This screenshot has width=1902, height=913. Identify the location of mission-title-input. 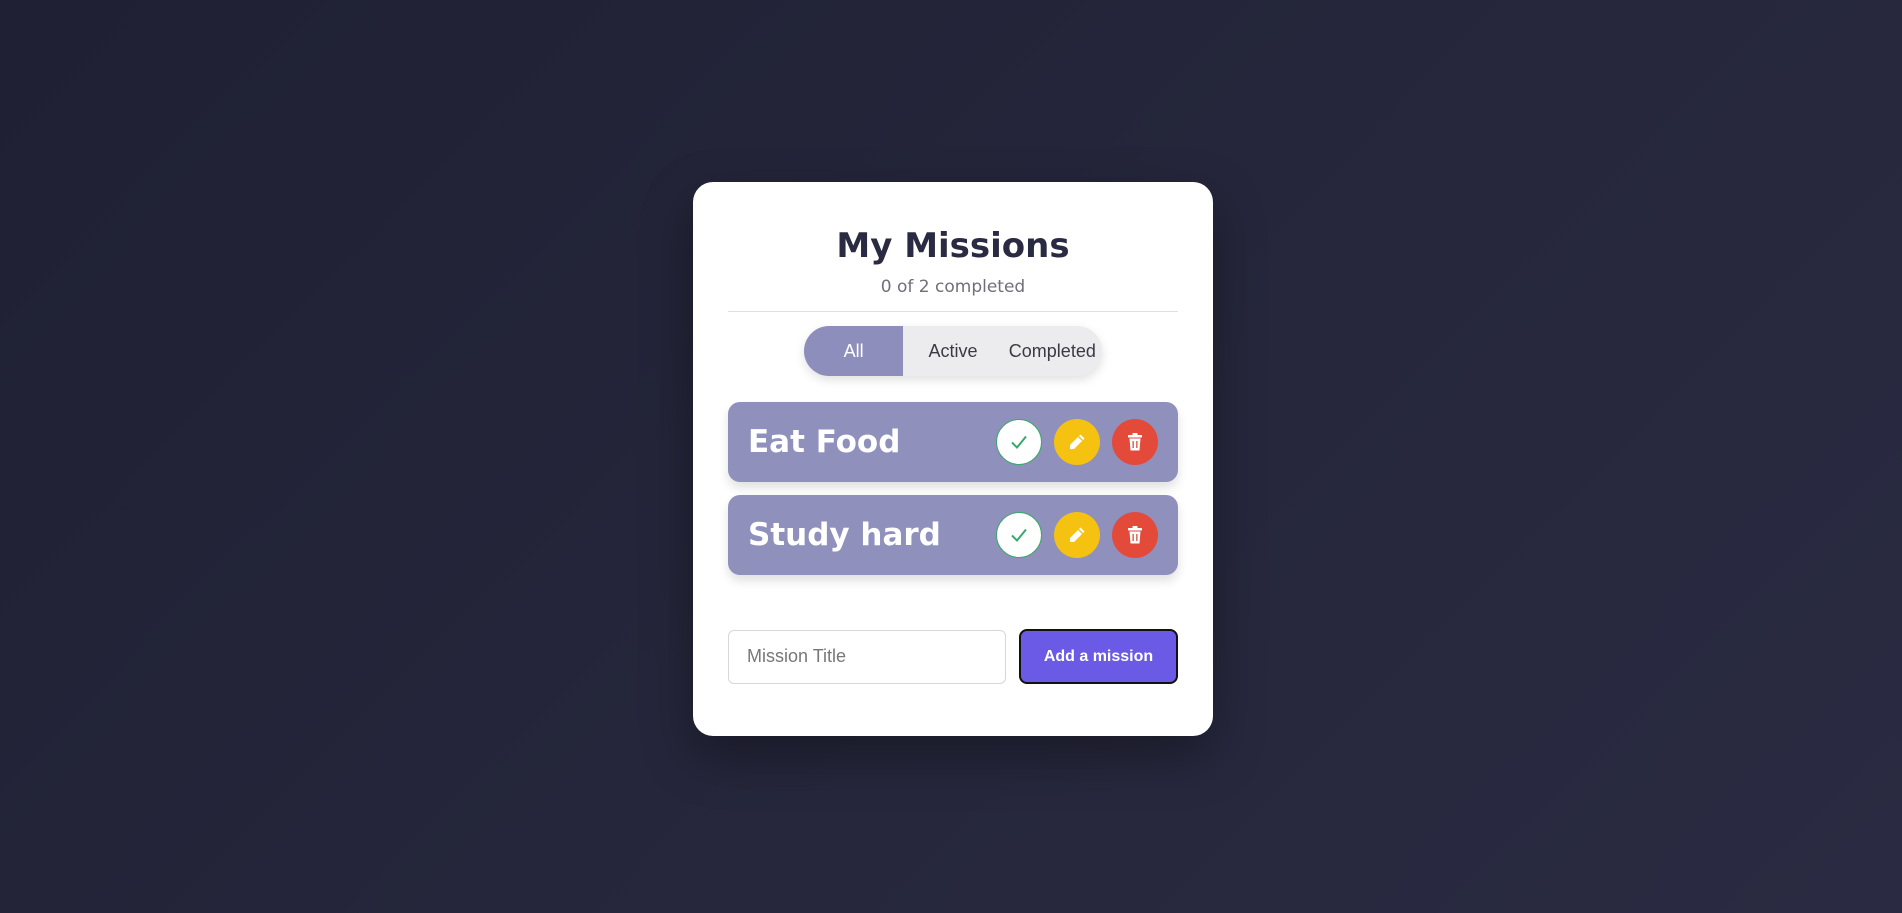
(867, 656).